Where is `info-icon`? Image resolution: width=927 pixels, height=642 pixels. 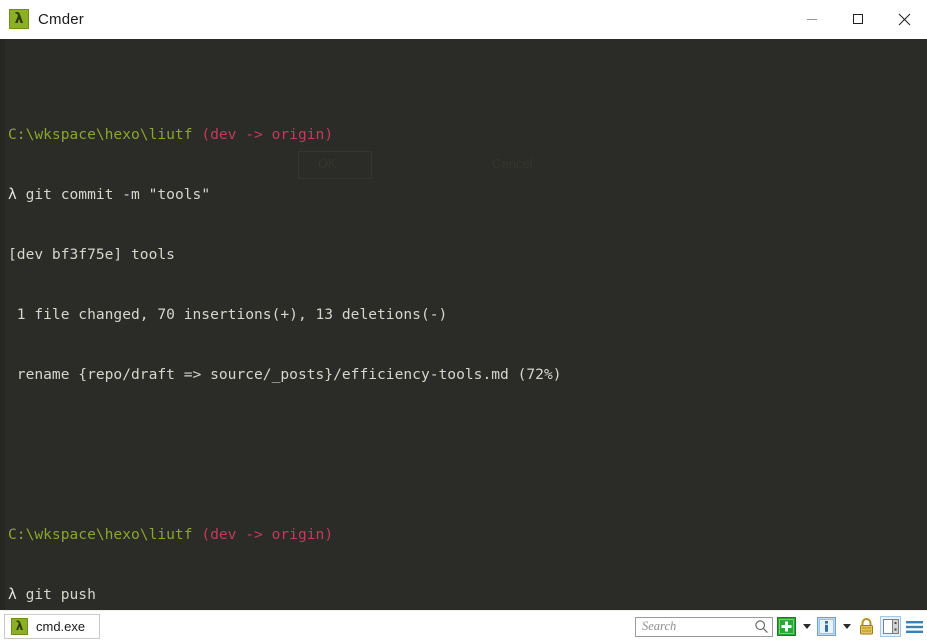
info-icon is located at coordinates (826, 626).